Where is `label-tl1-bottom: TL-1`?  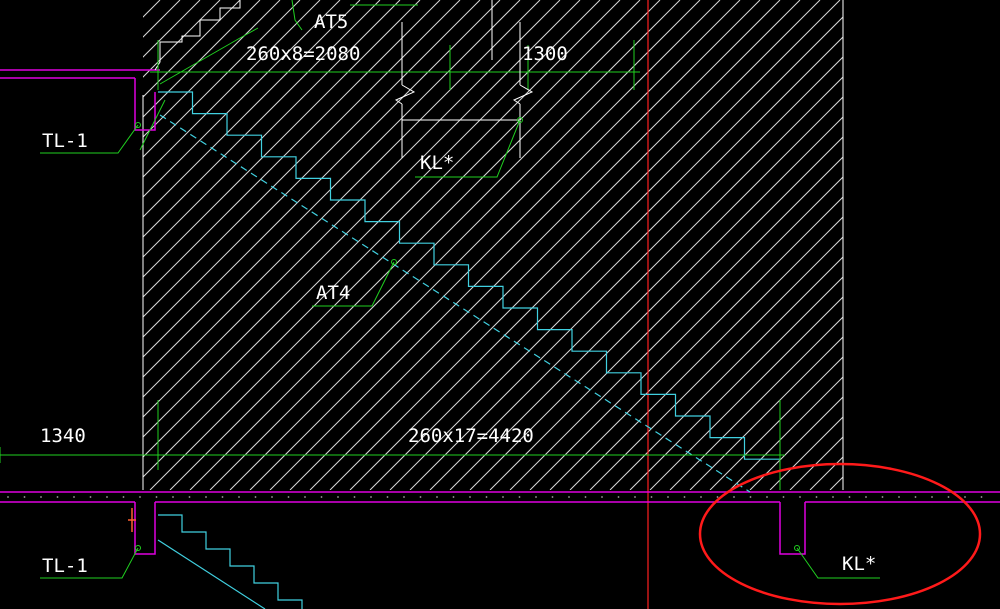
label-tl1-bottom: TL-1 is located at coordinates (65, 566).